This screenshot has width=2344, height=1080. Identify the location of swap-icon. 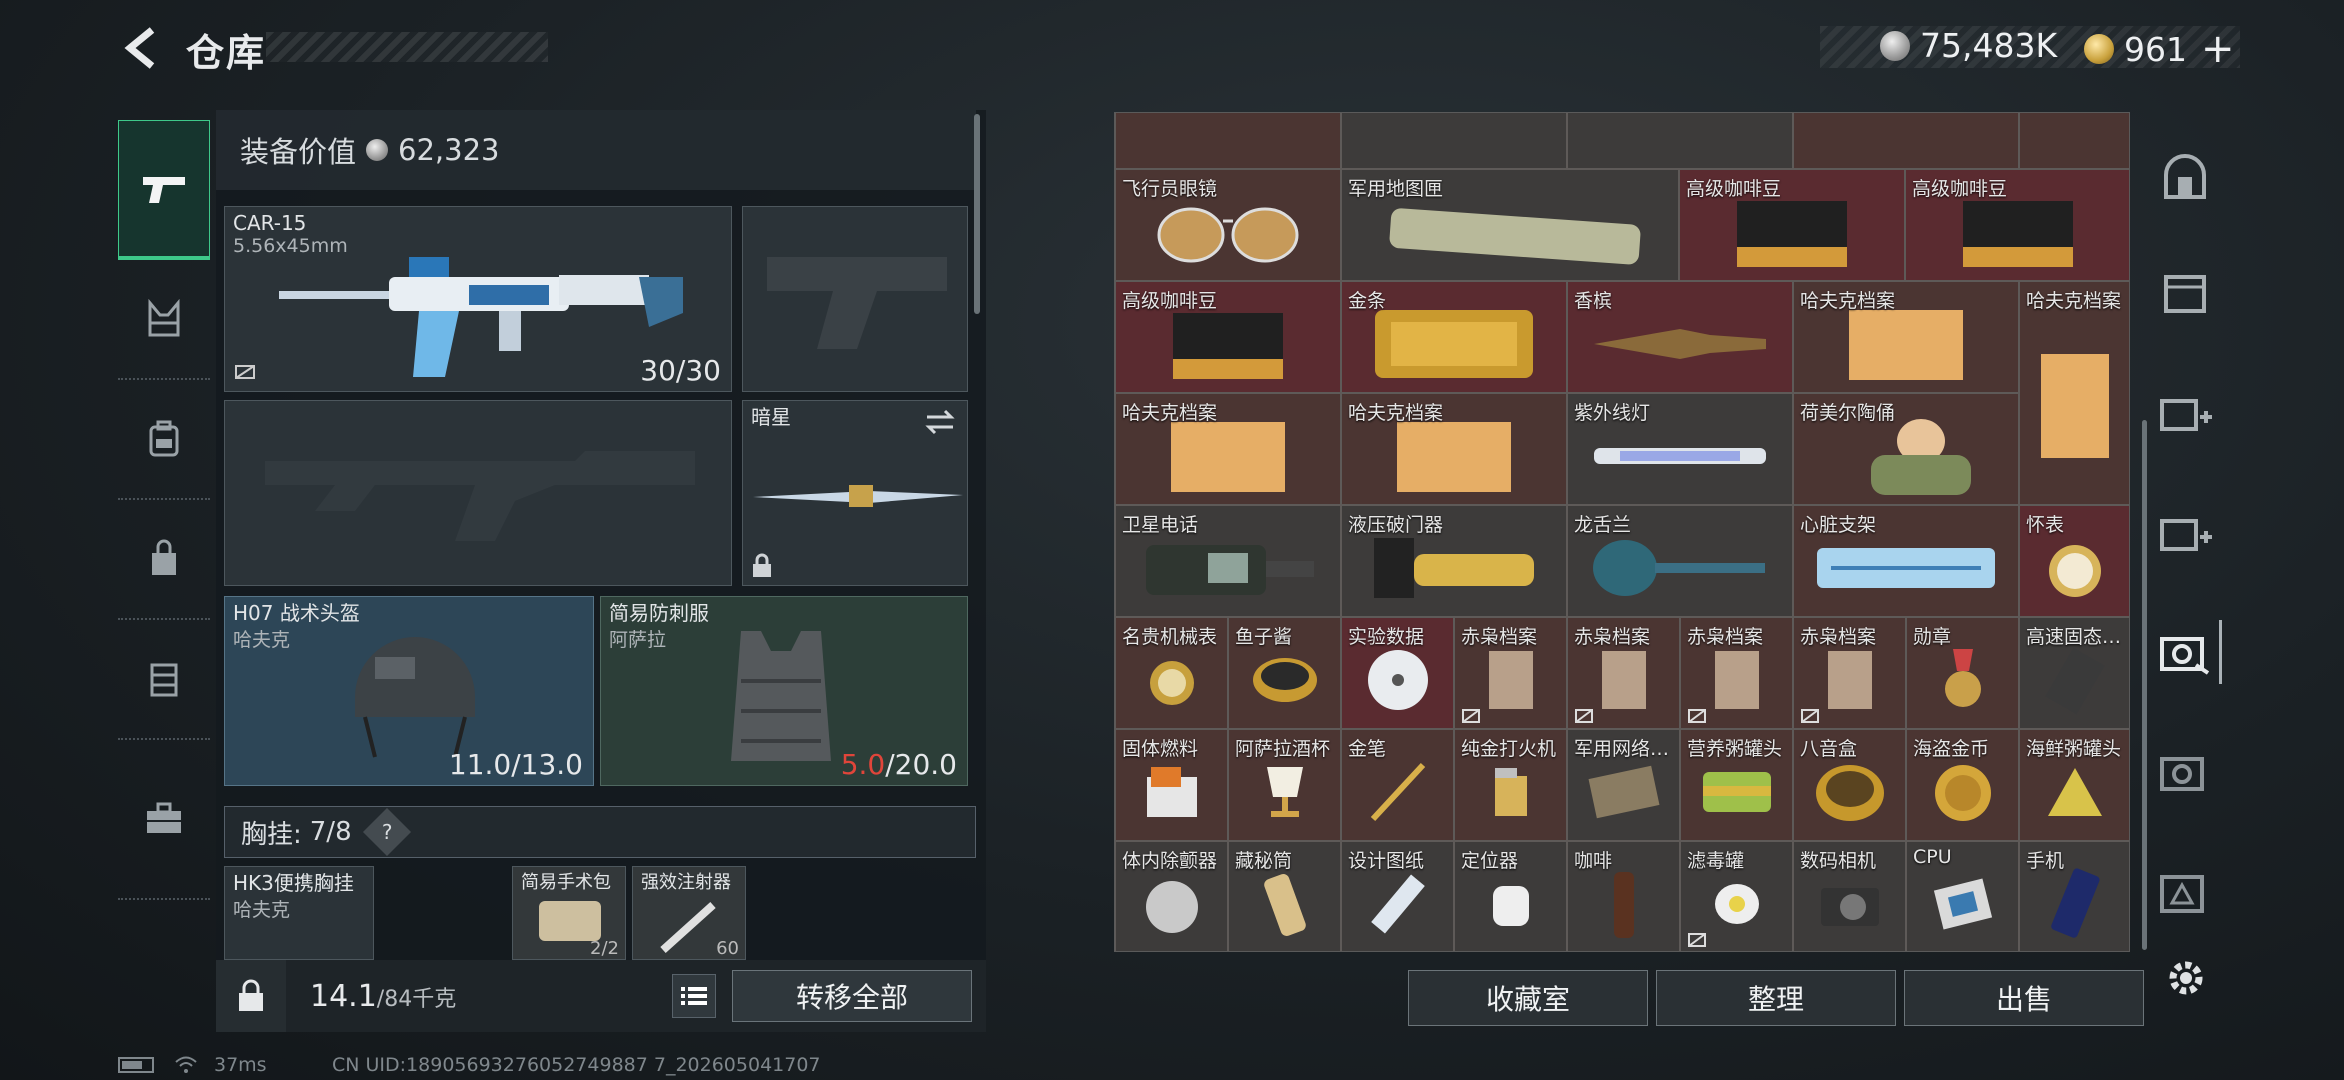
(940, 422).